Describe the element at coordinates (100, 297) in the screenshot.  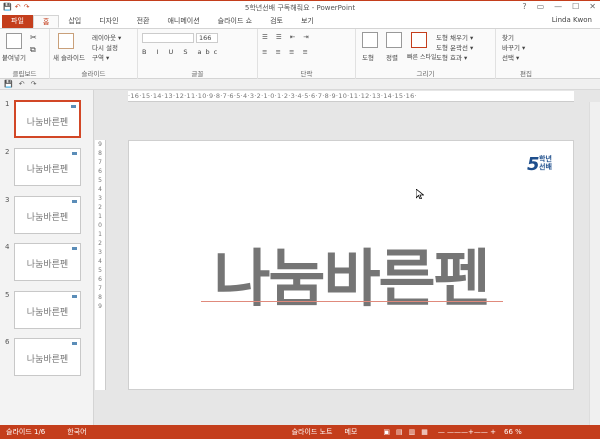
I see `ruler-tick: 8` at that location.